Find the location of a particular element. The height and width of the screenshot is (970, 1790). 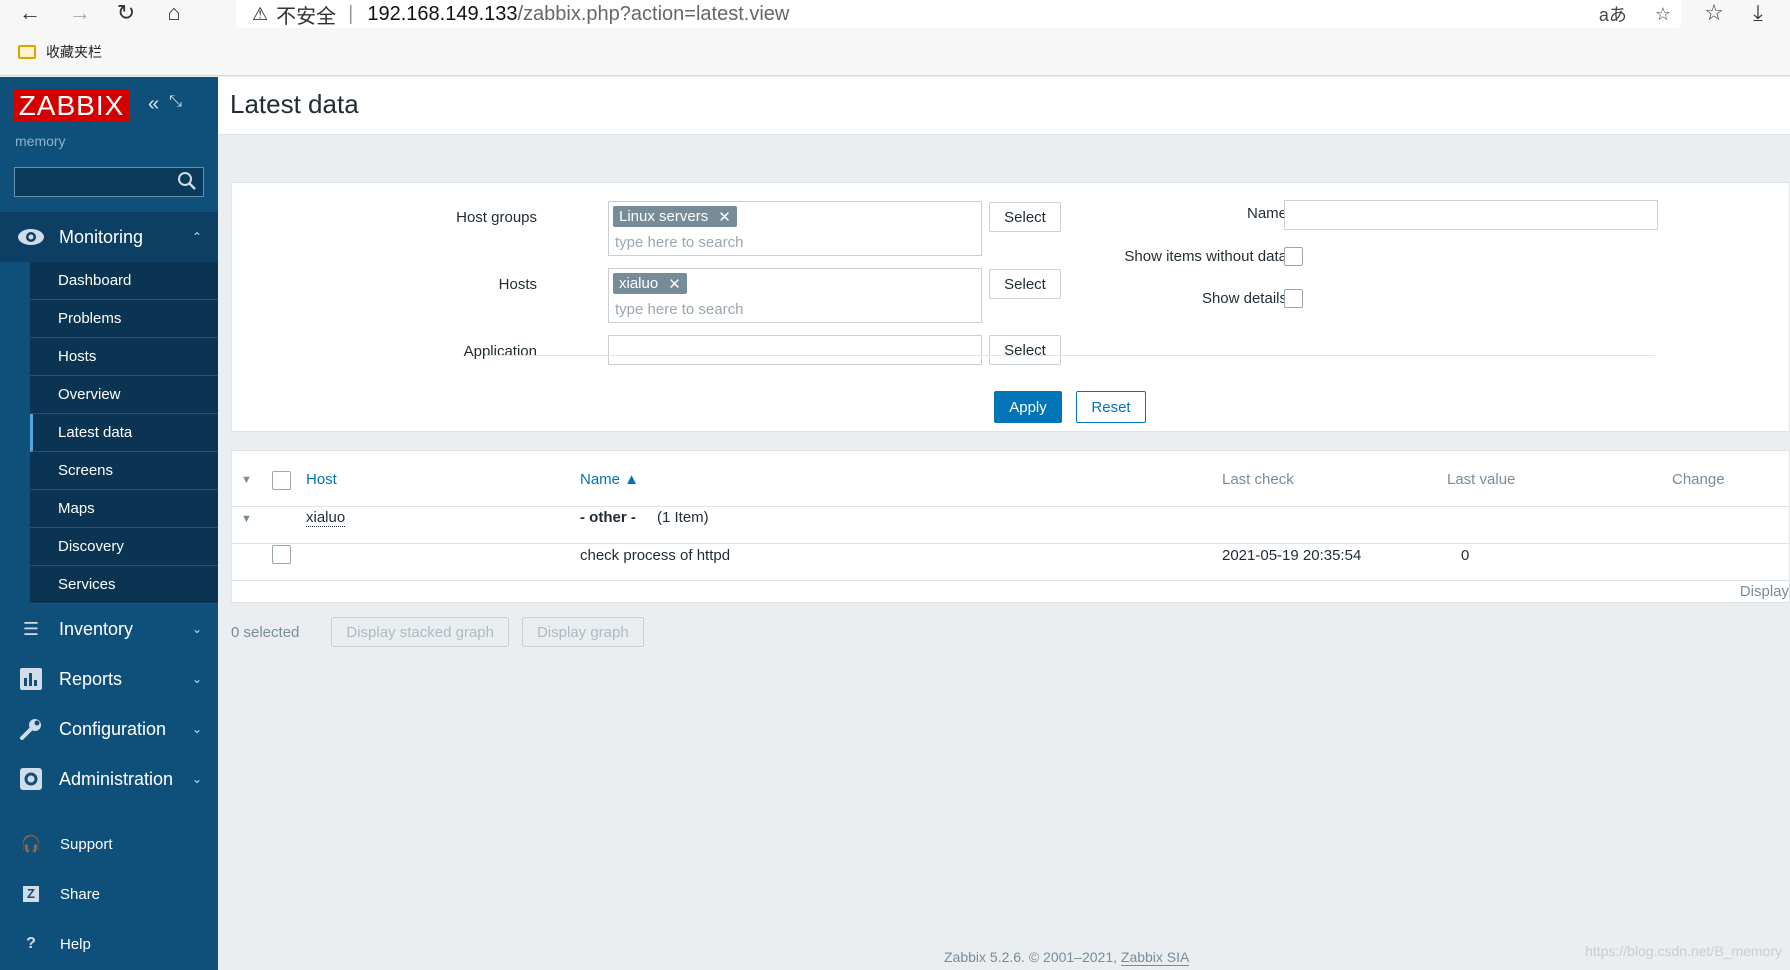

submenu-discovery: Discovery is located at coordinates (124, 547).